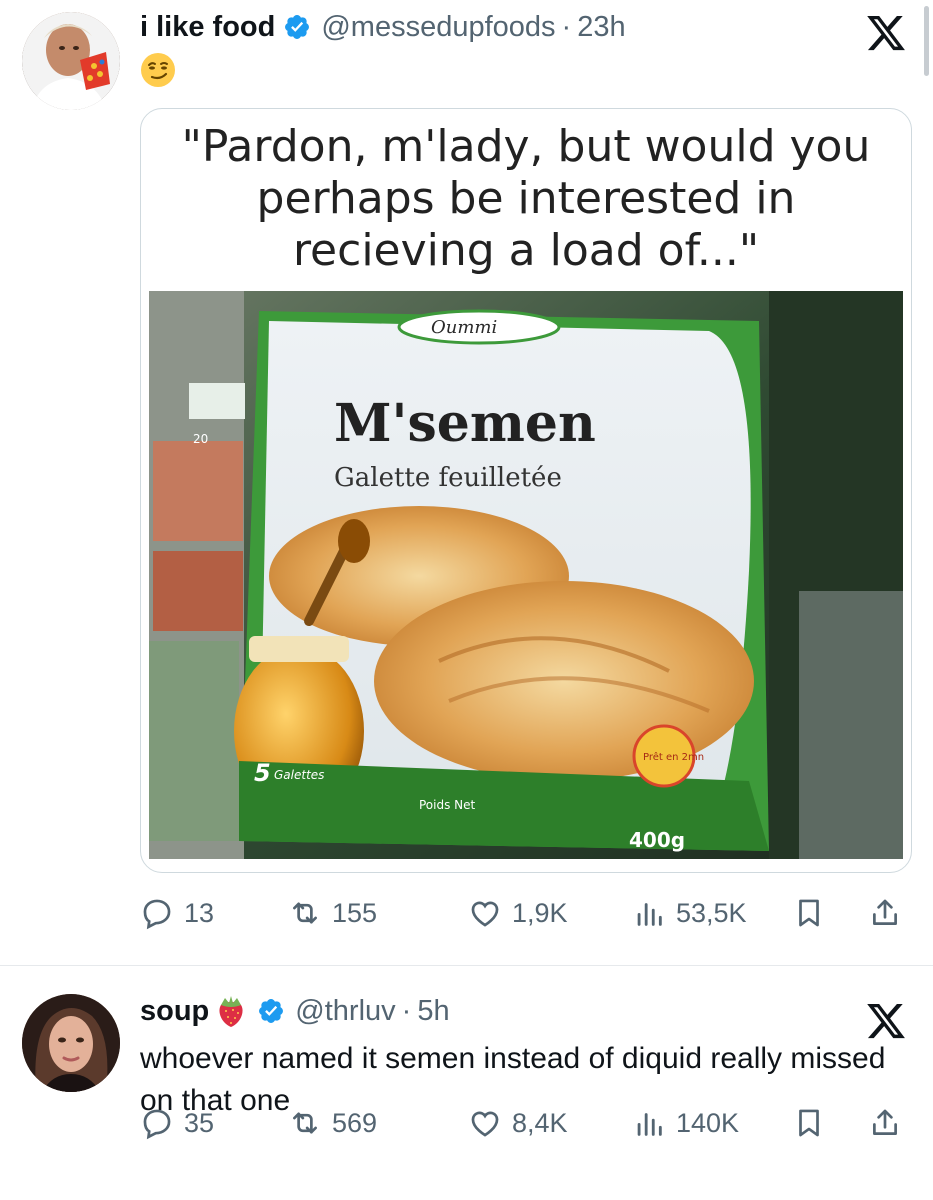 This screenshot has height=1200, width=933. Describe the element at coordinates (711, 912) in the screenshot. I see `views-count: 53,5K` at that location.